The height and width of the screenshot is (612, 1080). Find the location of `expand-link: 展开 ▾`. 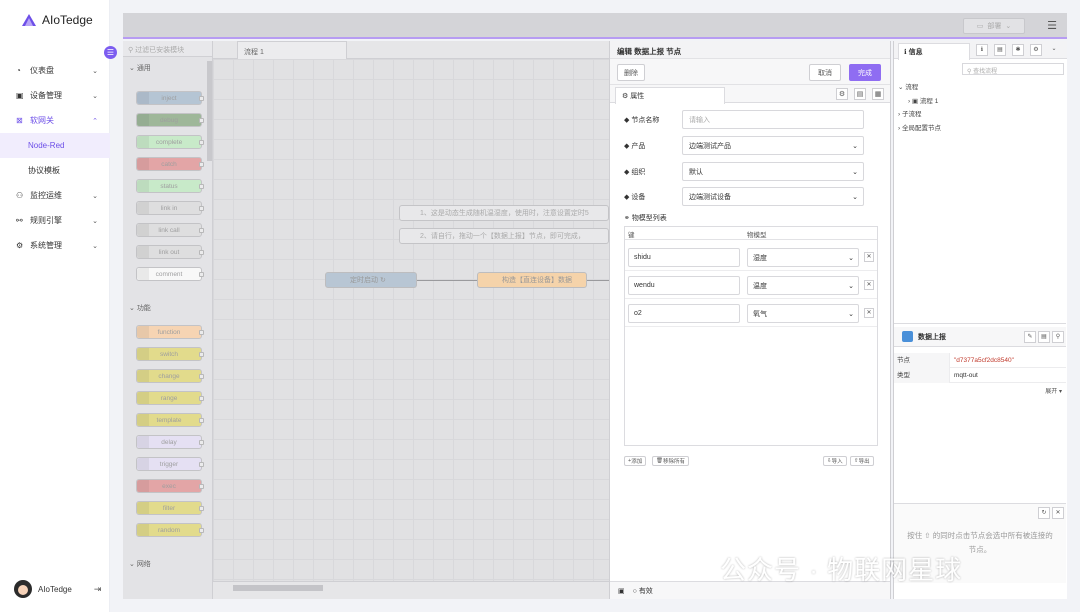

expand-link: 展开 ▾ is located at coordinates (980, 390).